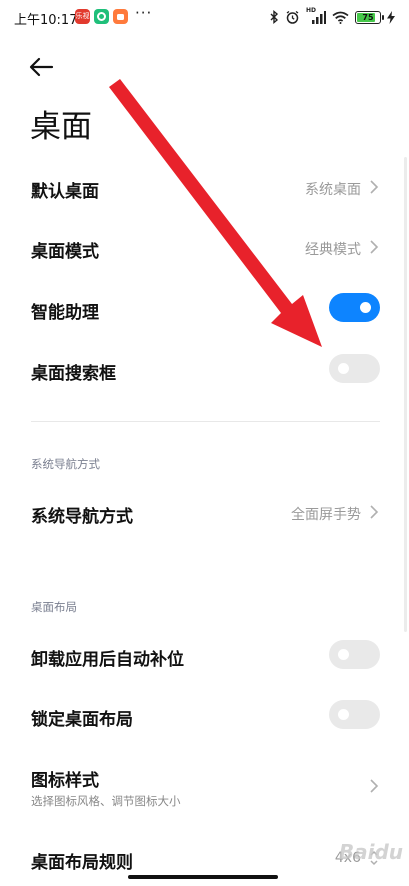 The width and height of the screenshot is (409, 886). I want to click on setting-default-desktop: 默认桌面 系统桌面, so click(204, 187).